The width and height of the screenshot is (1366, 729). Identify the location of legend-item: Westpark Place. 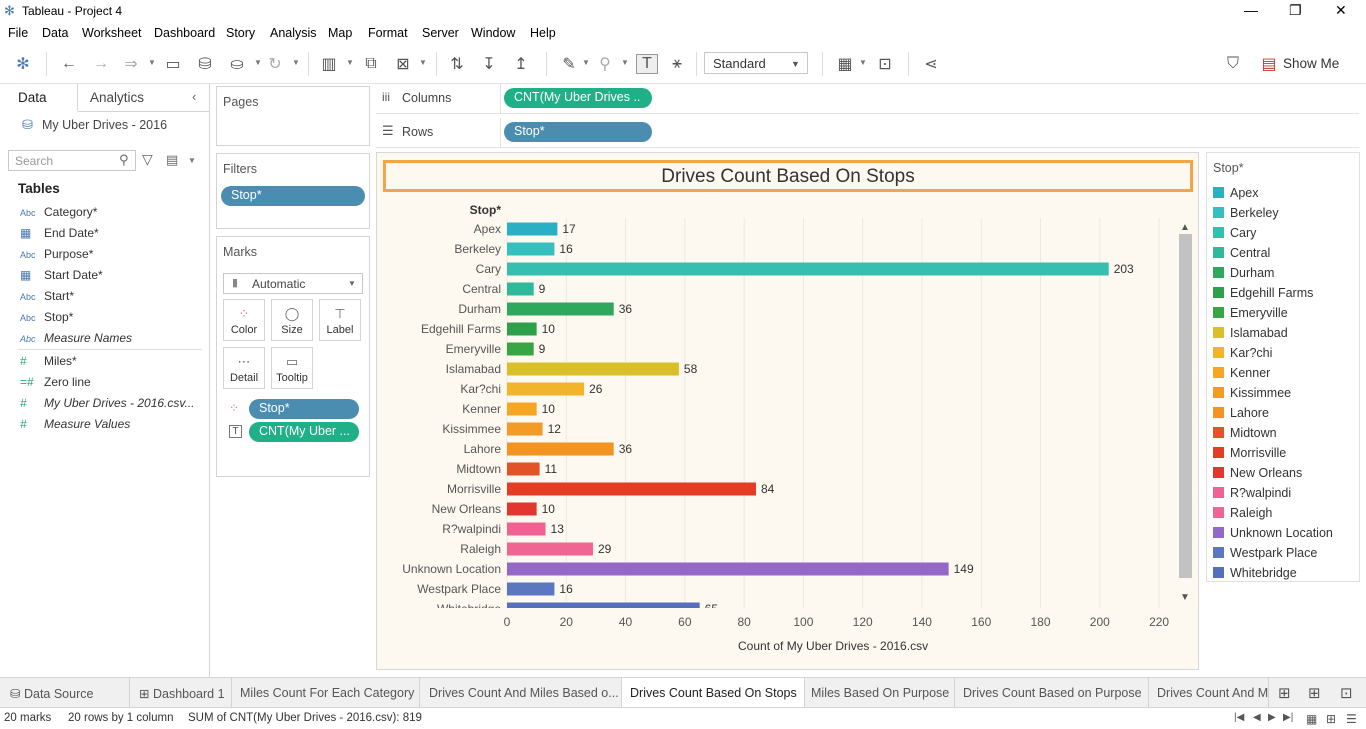
(1265, 553).